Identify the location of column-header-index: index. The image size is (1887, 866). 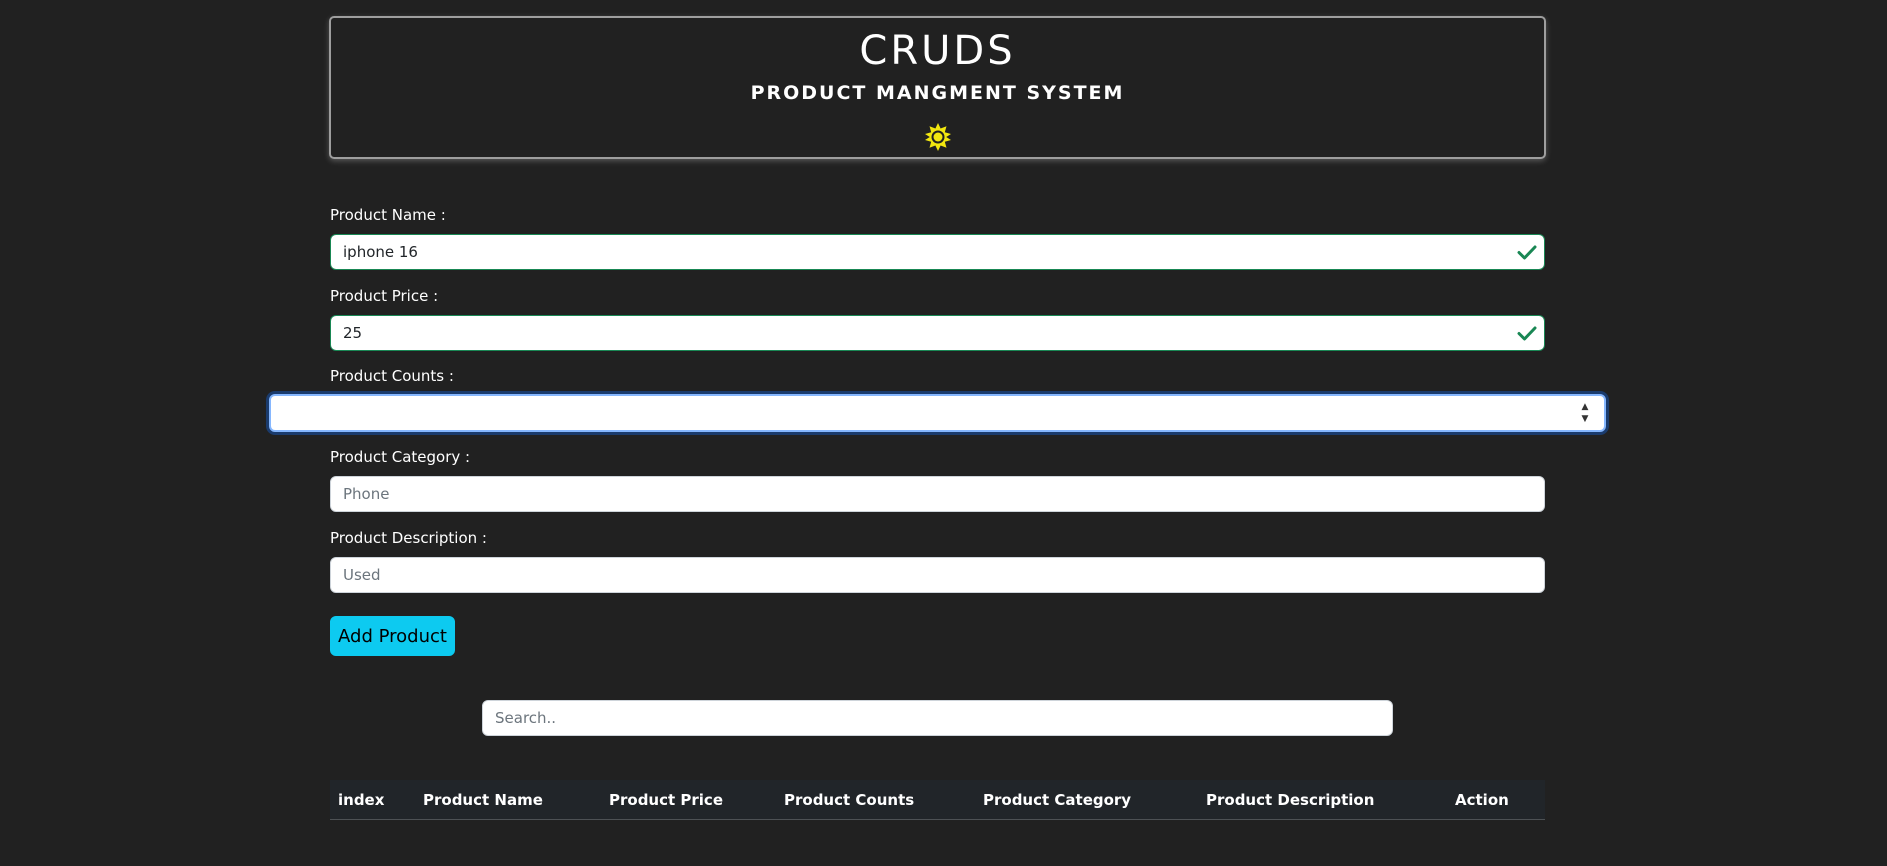
(361, 800).